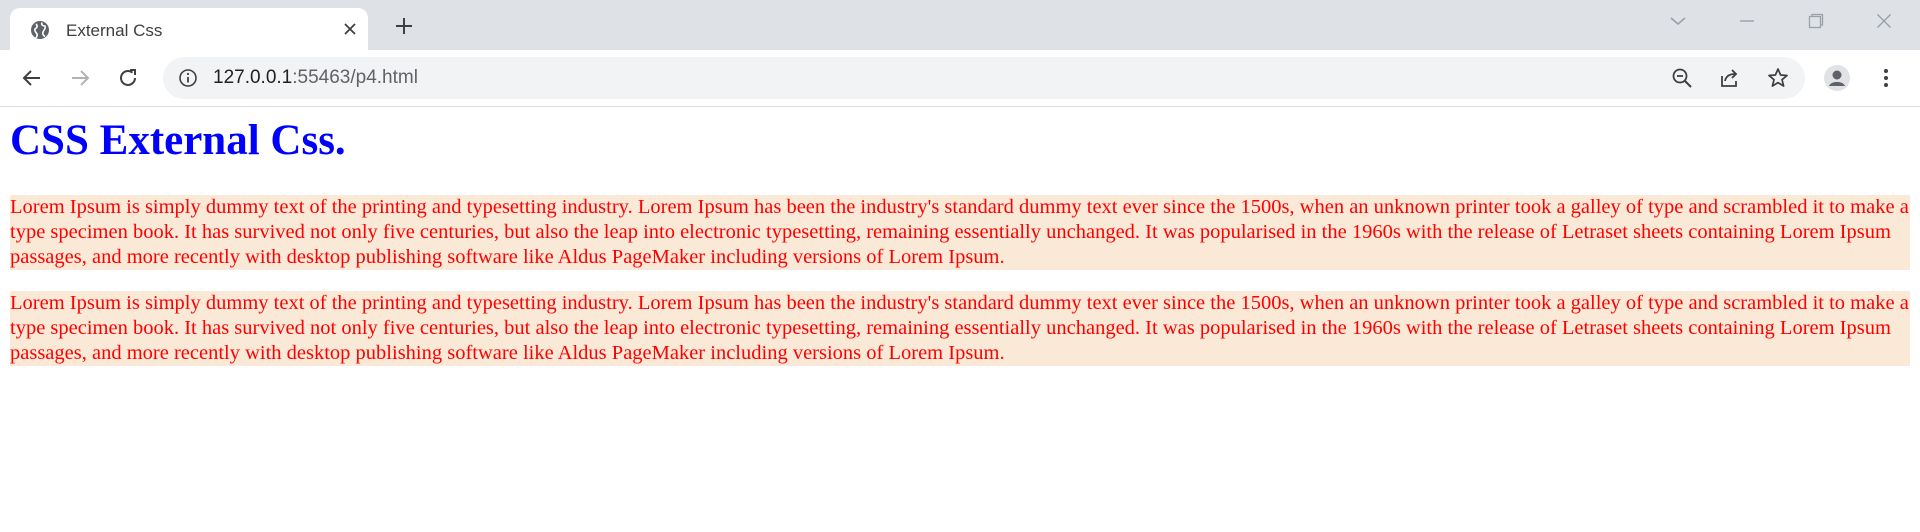 Image resolution: width=1920 pixels, height=532 pixels. Describe the element at coordinates (1837, 78) in the screenshot. I see `avatar-icon` at that location.